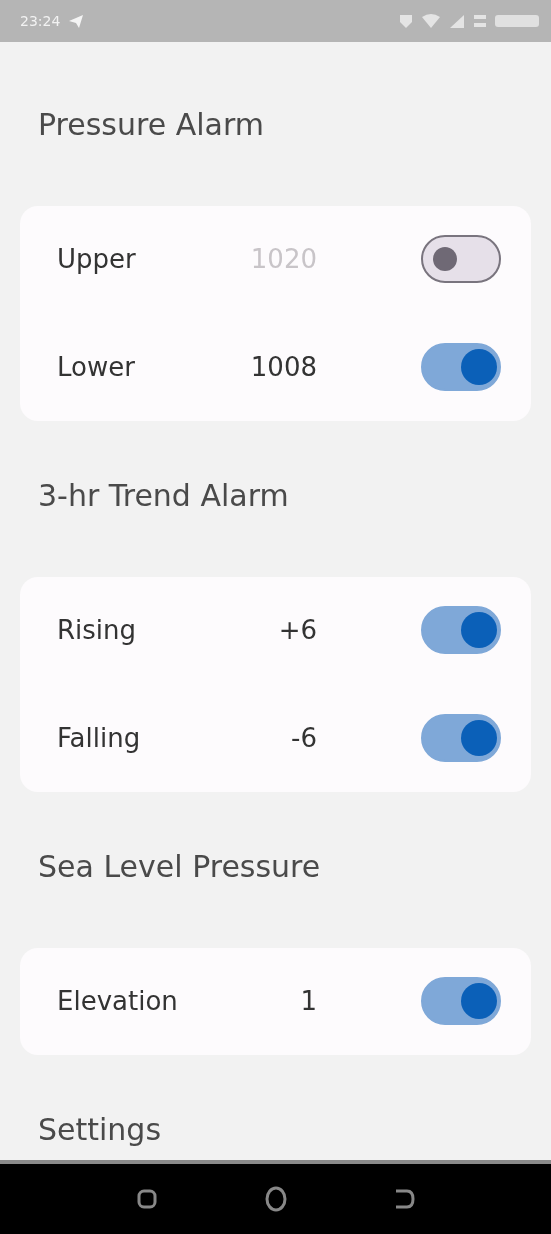  What do you see at coordinates (257, 1001) in the screenshot?
I see `row-value: 1` at bounding box center [257, 1001].